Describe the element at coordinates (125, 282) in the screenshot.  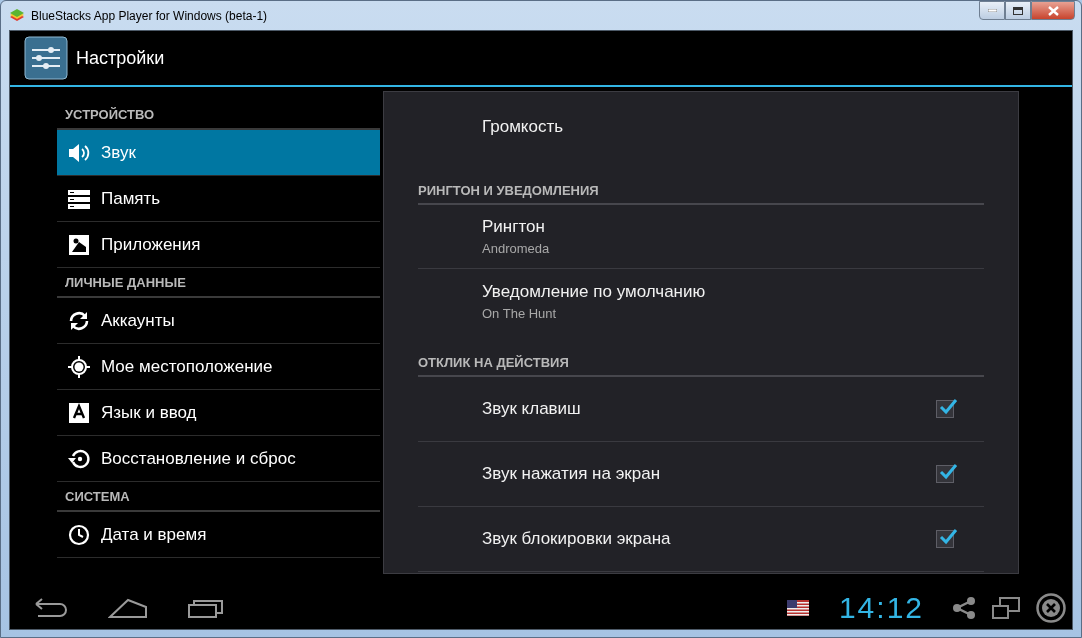
I see `section-header: ЛИЧНЫЕ ДАННЫЕ` at that location.